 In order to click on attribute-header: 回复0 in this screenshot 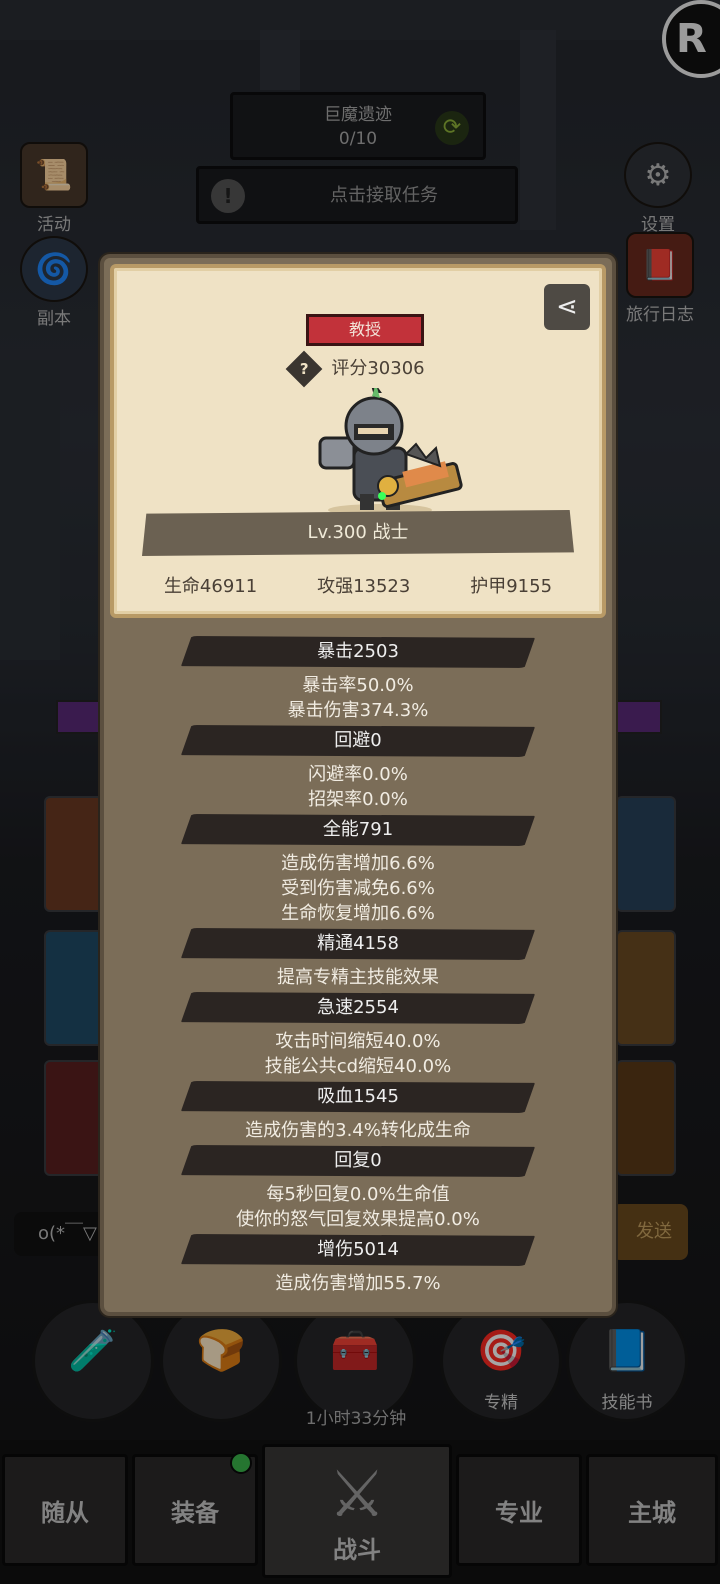, I will do `click(358, 1161)`.